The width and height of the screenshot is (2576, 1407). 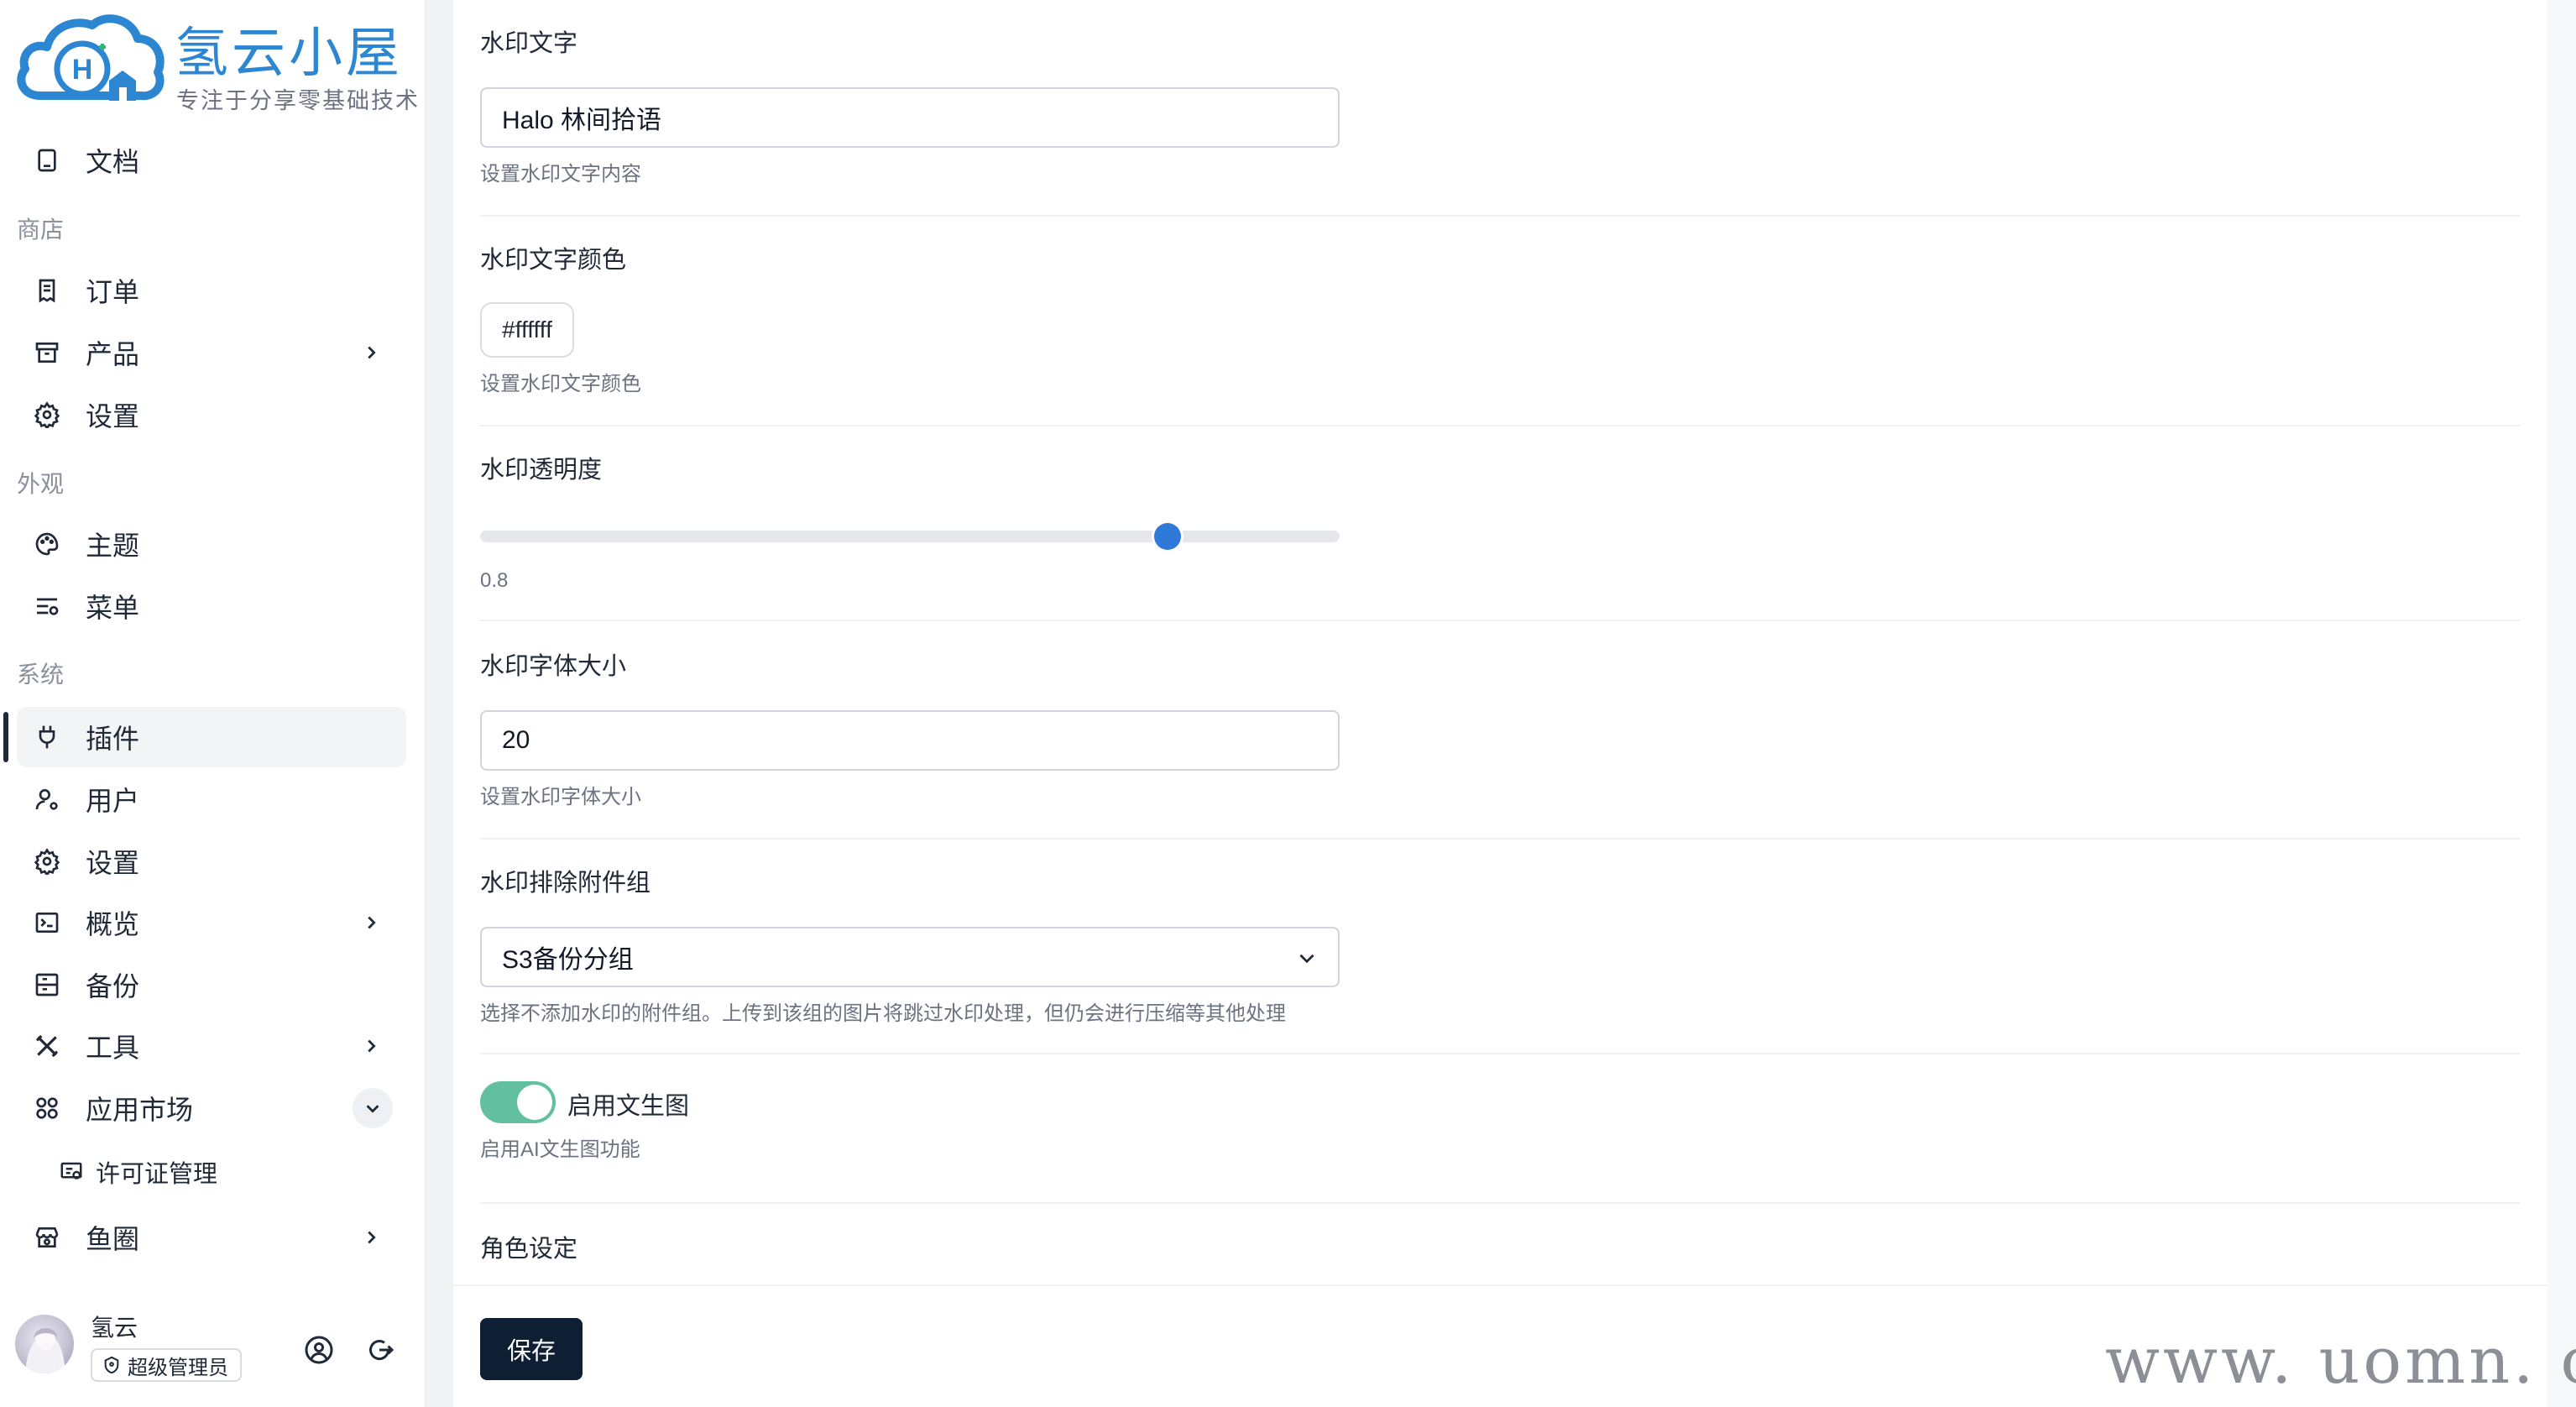 What do you see at coordinates (494, 580) in the screenshot?
I see `opacity-value: 0.8` at bounding box center [494, 580].